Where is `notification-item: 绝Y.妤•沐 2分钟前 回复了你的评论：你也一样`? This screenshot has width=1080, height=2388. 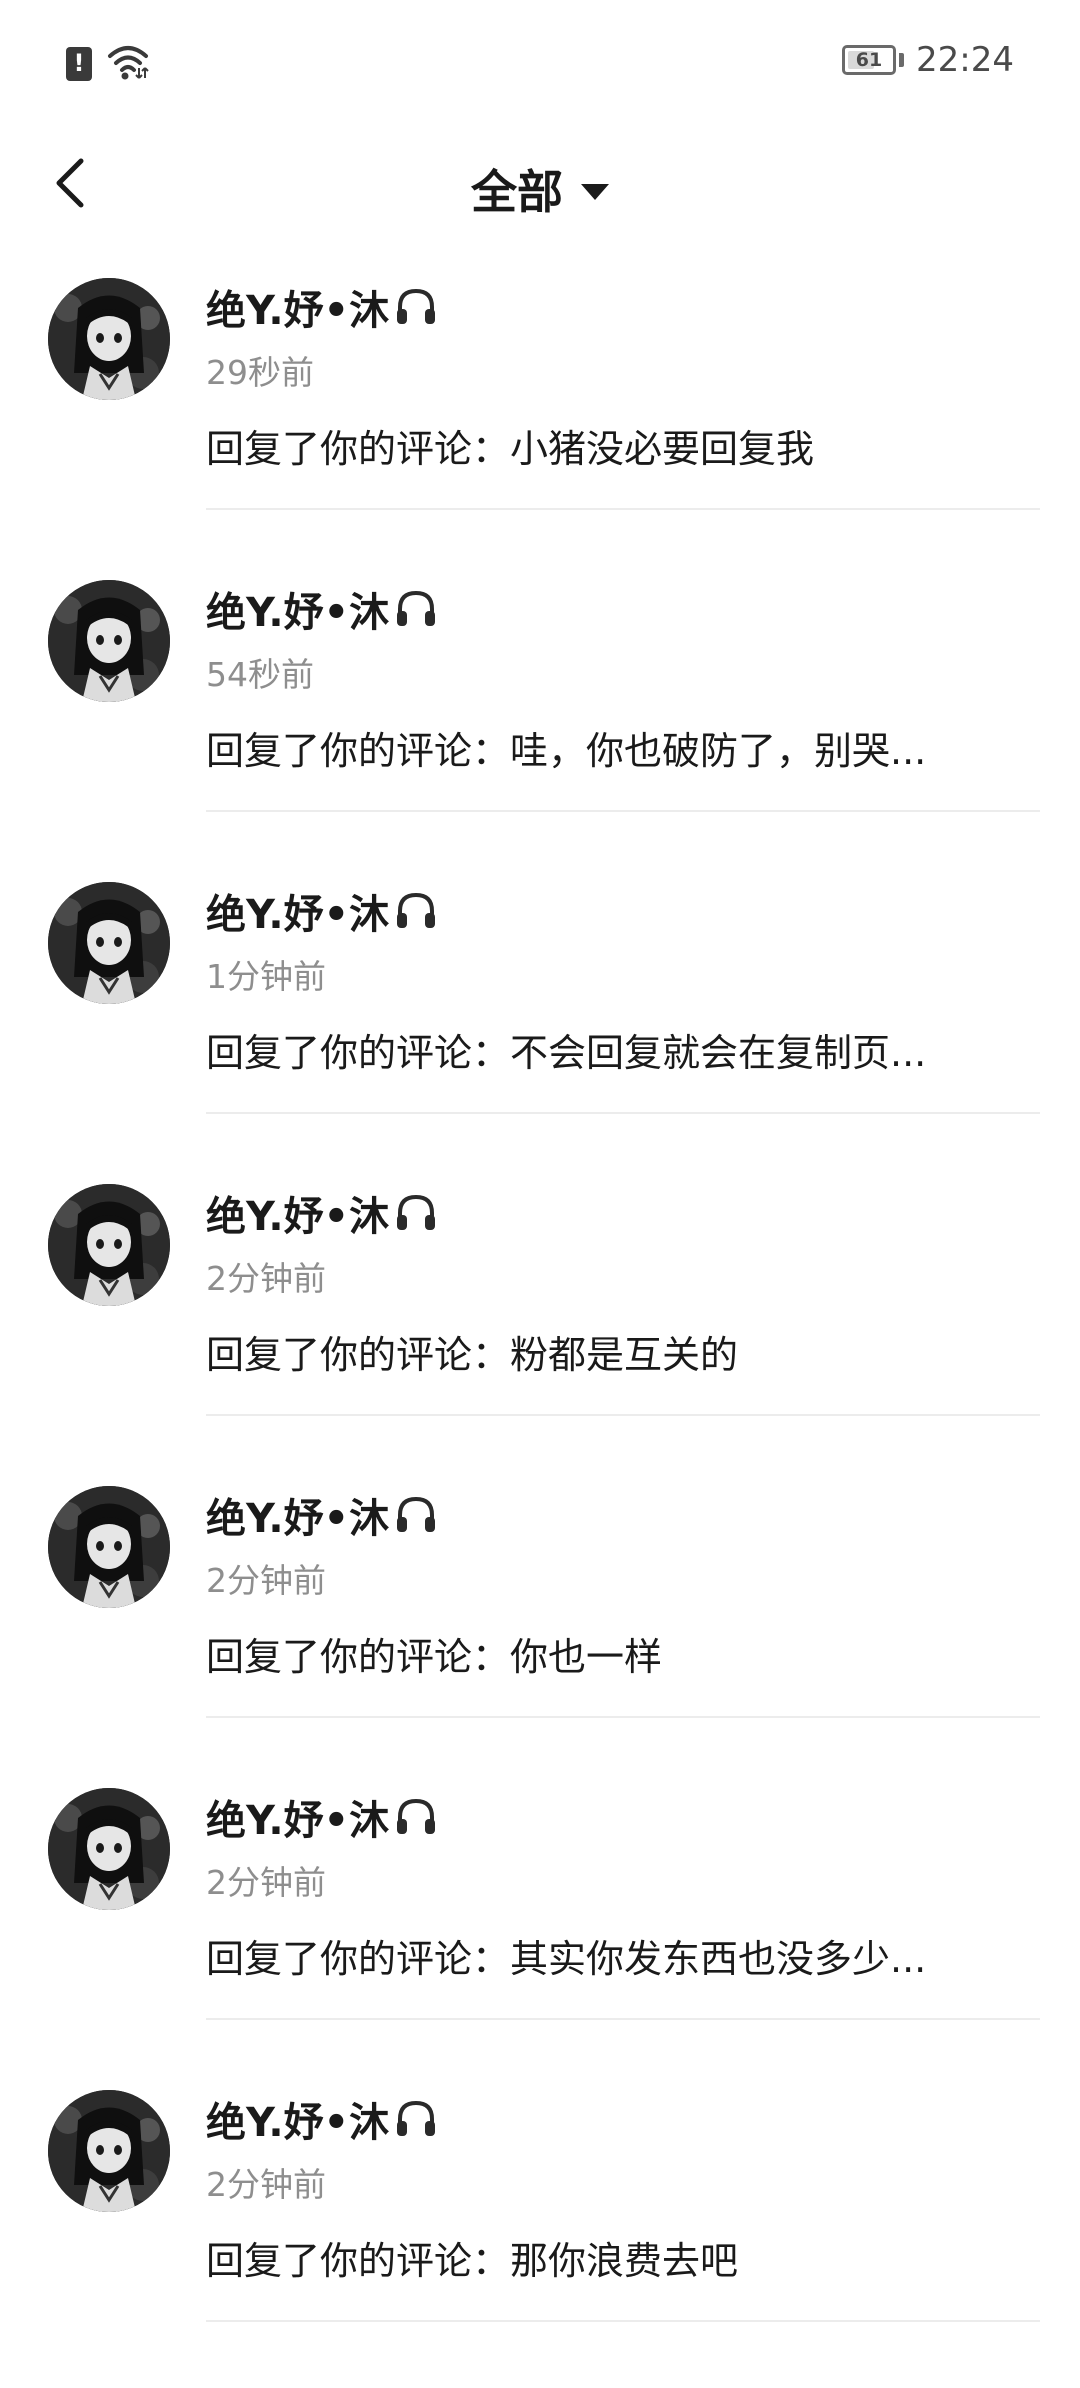 notification-item: 绝Y.妤•沐 2分钟前 回复了你的评论：你也一样 is located at coordinates (540, 1617).